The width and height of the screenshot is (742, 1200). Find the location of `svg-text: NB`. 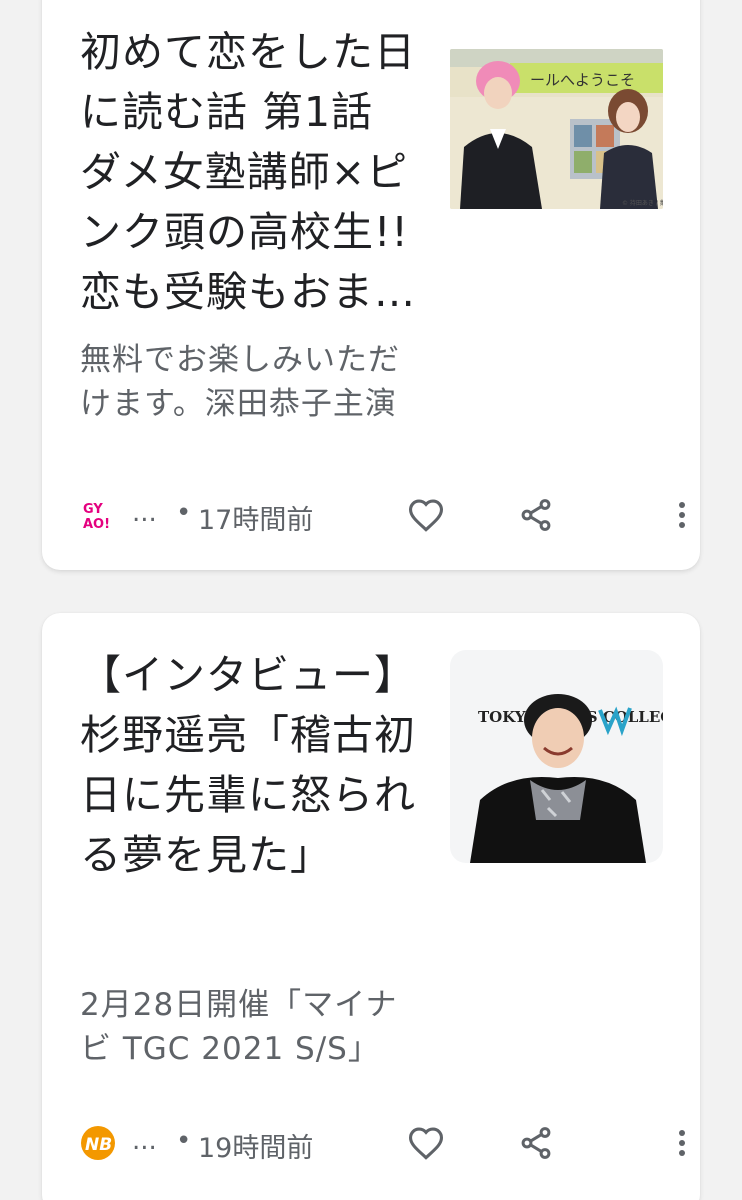

svg-text: NB is located at coordinates (98, 1145).